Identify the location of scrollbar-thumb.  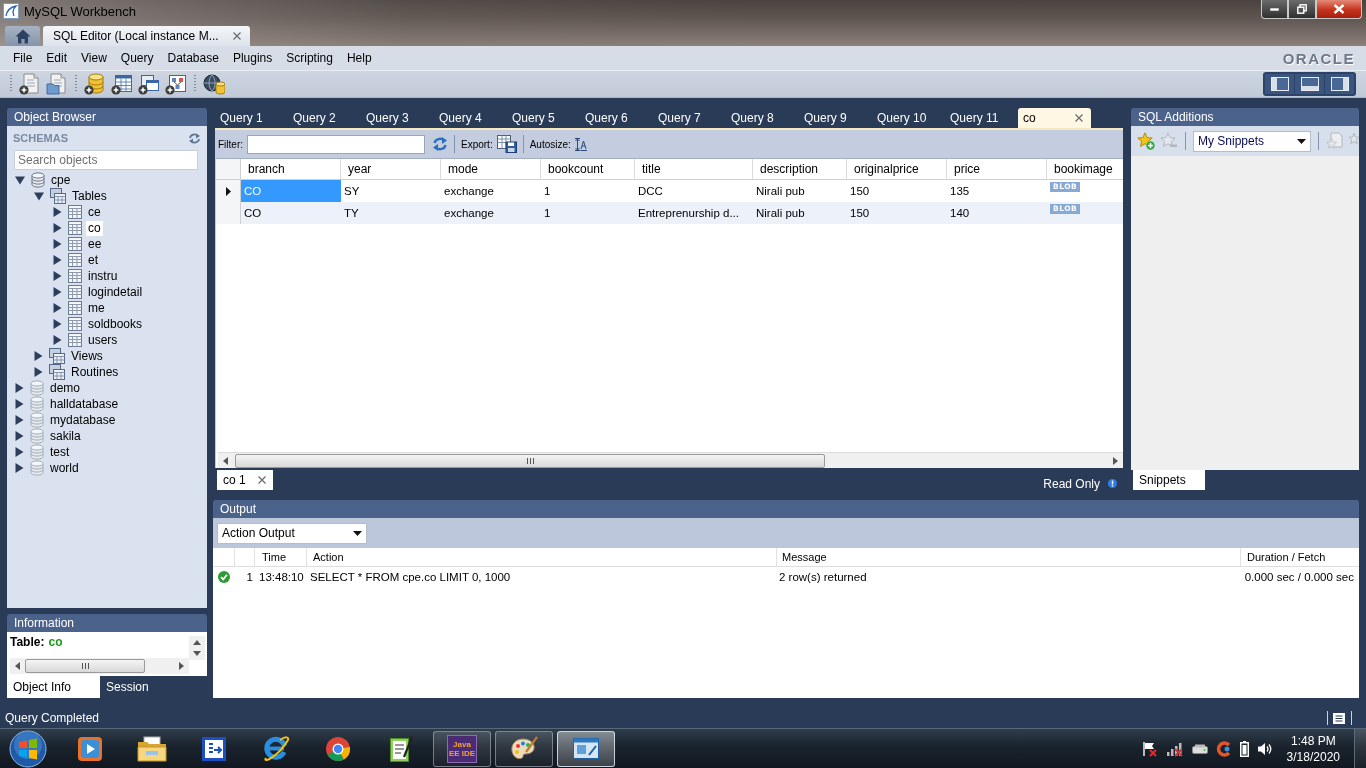
(85, 666).